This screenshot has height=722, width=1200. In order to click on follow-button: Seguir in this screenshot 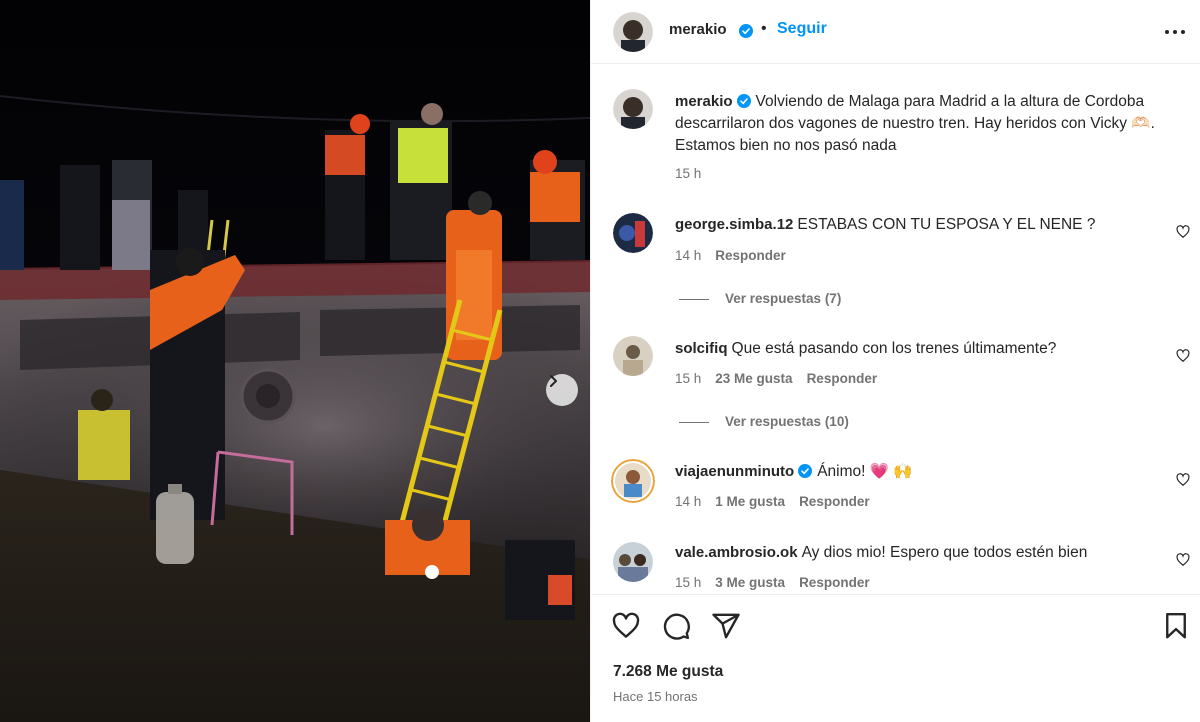, I will do `click(802, 29)`.